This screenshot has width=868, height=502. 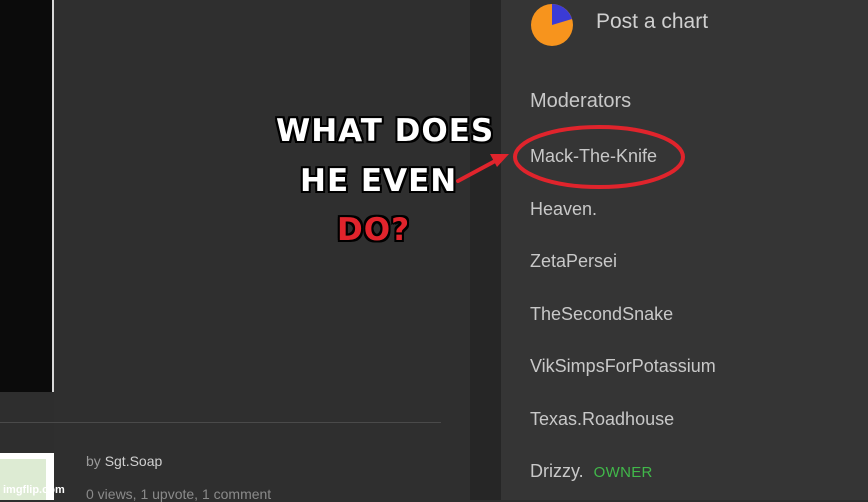 I want to click on moderator-link: VikSimpsForPotassium, so click(x=623, y=366).